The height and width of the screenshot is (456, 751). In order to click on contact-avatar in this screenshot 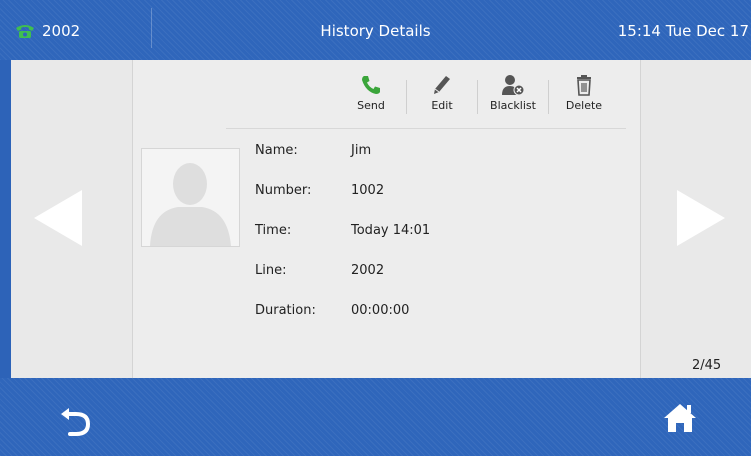, I will do `click(190, 197)`.